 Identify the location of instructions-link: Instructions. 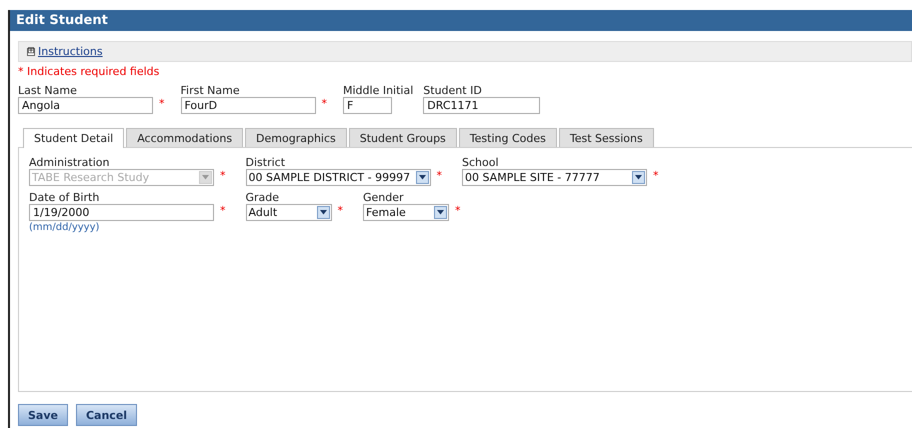
(70, 51).